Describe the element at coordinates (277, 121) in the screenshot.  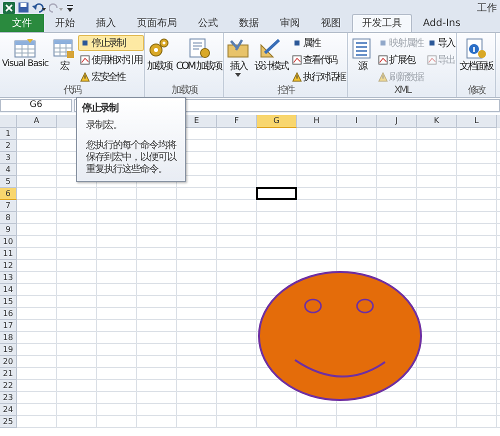
I see `column-header: G` at that location.